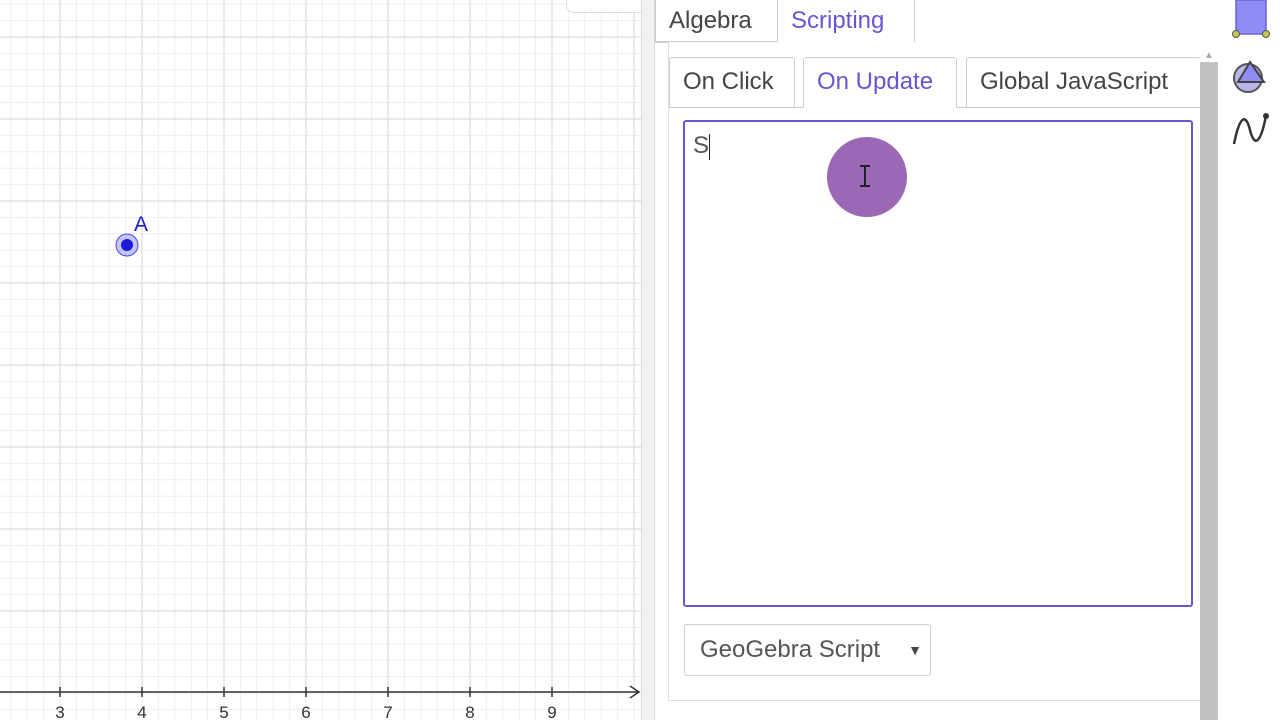 This screenshot has height=720, width=1280. I want to click on move-tool-icon, so click(1253, 23).